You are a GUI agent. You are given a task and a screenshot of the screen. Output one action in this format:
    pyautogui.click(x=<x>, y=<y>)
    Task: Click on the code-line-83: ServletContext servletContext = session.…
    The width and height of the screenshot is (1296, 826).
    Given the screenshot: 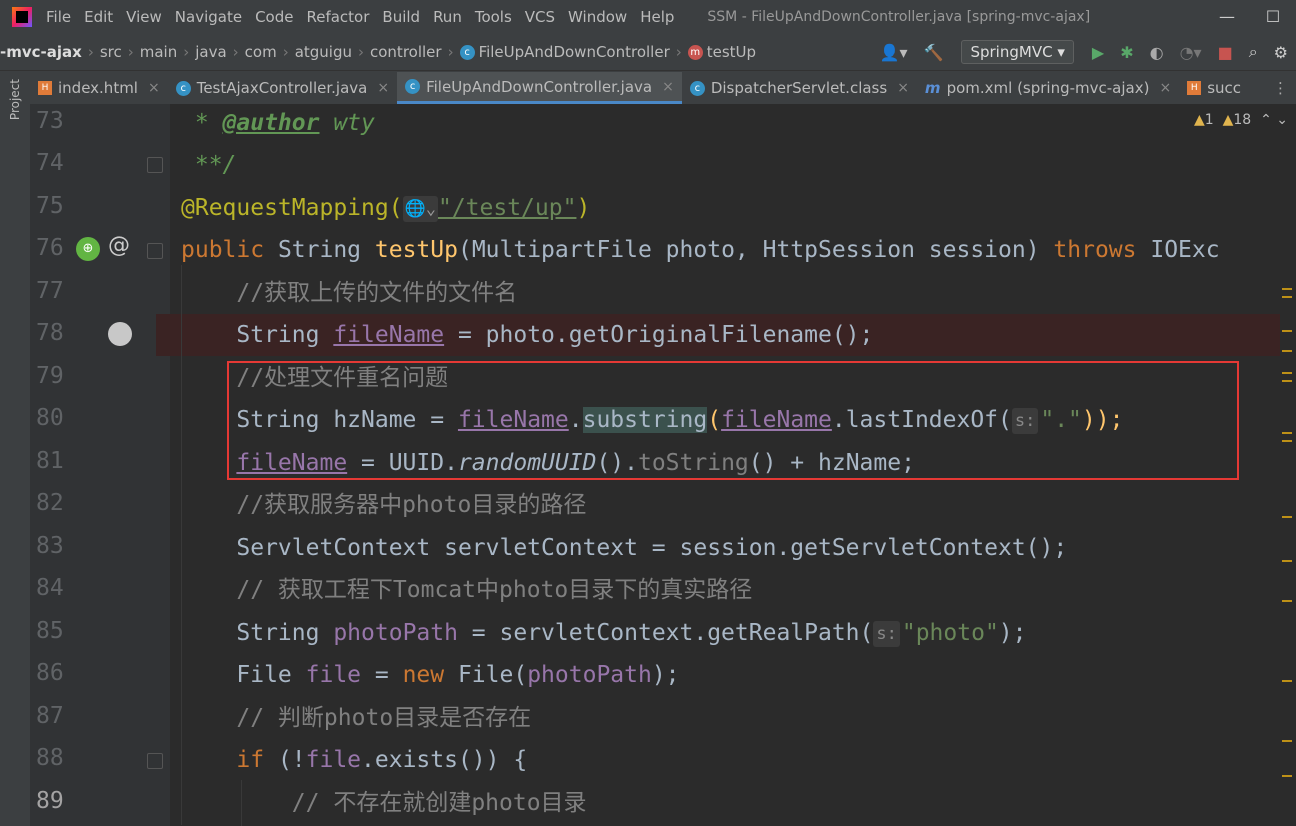 What is the action you would take?
    pyautogui.click(x=624, y=548)
    